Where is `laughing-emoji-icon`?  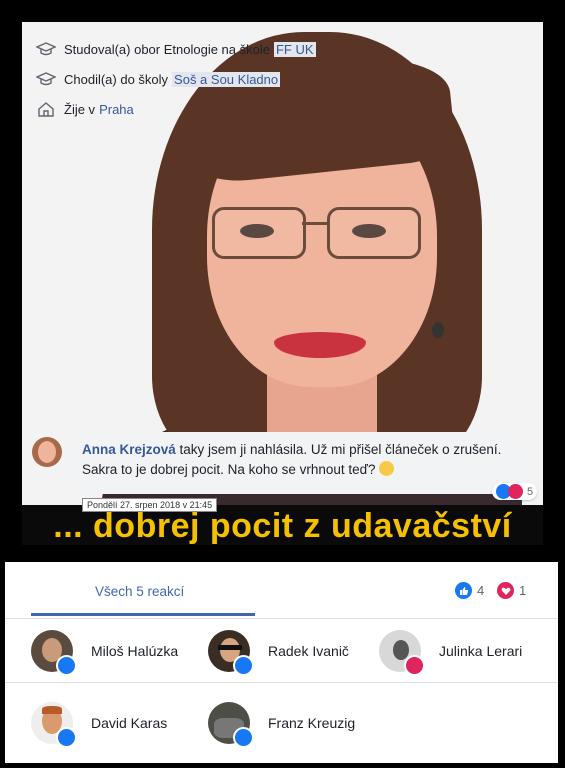
laughing-emoji-icon is located at coordinates (387, 468).